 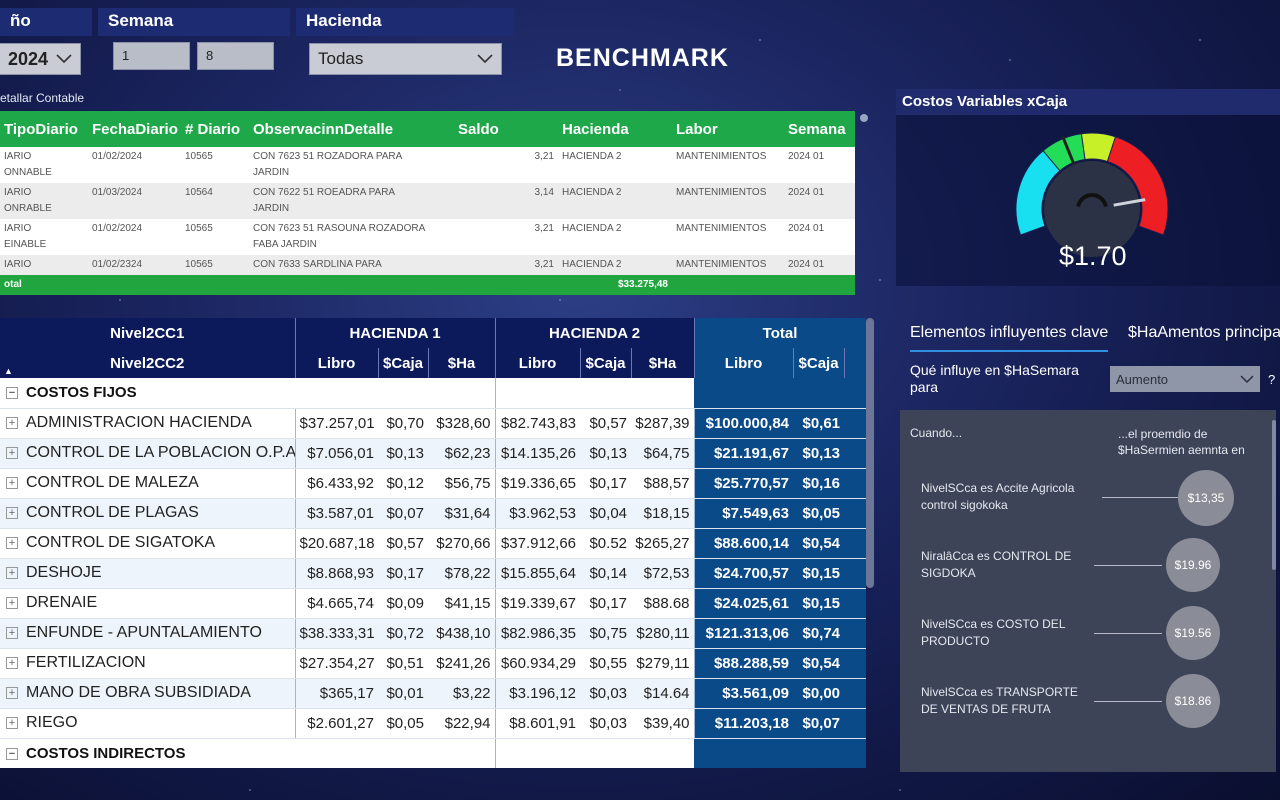 What do you see at coordinates (46, 22) in the screenshot?
I see `year-slicer-title: ño` at bounding box center [46, 22].